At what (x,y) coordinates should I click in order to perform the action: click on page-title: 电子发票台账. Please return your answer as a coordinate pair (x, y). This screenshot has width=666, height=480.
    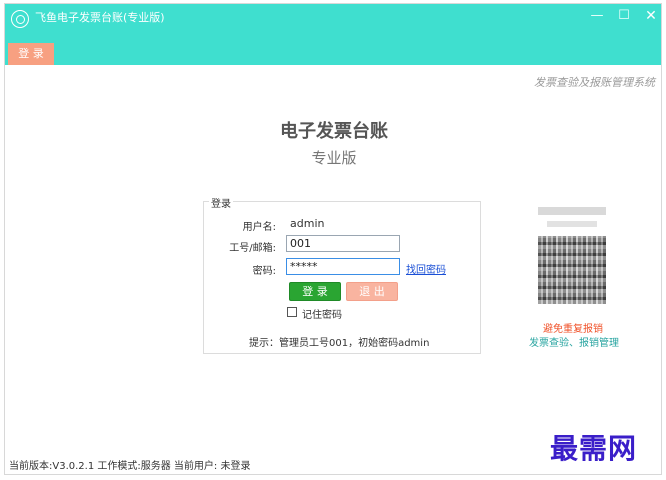
    Looking at the image, I should click on (334, 131).